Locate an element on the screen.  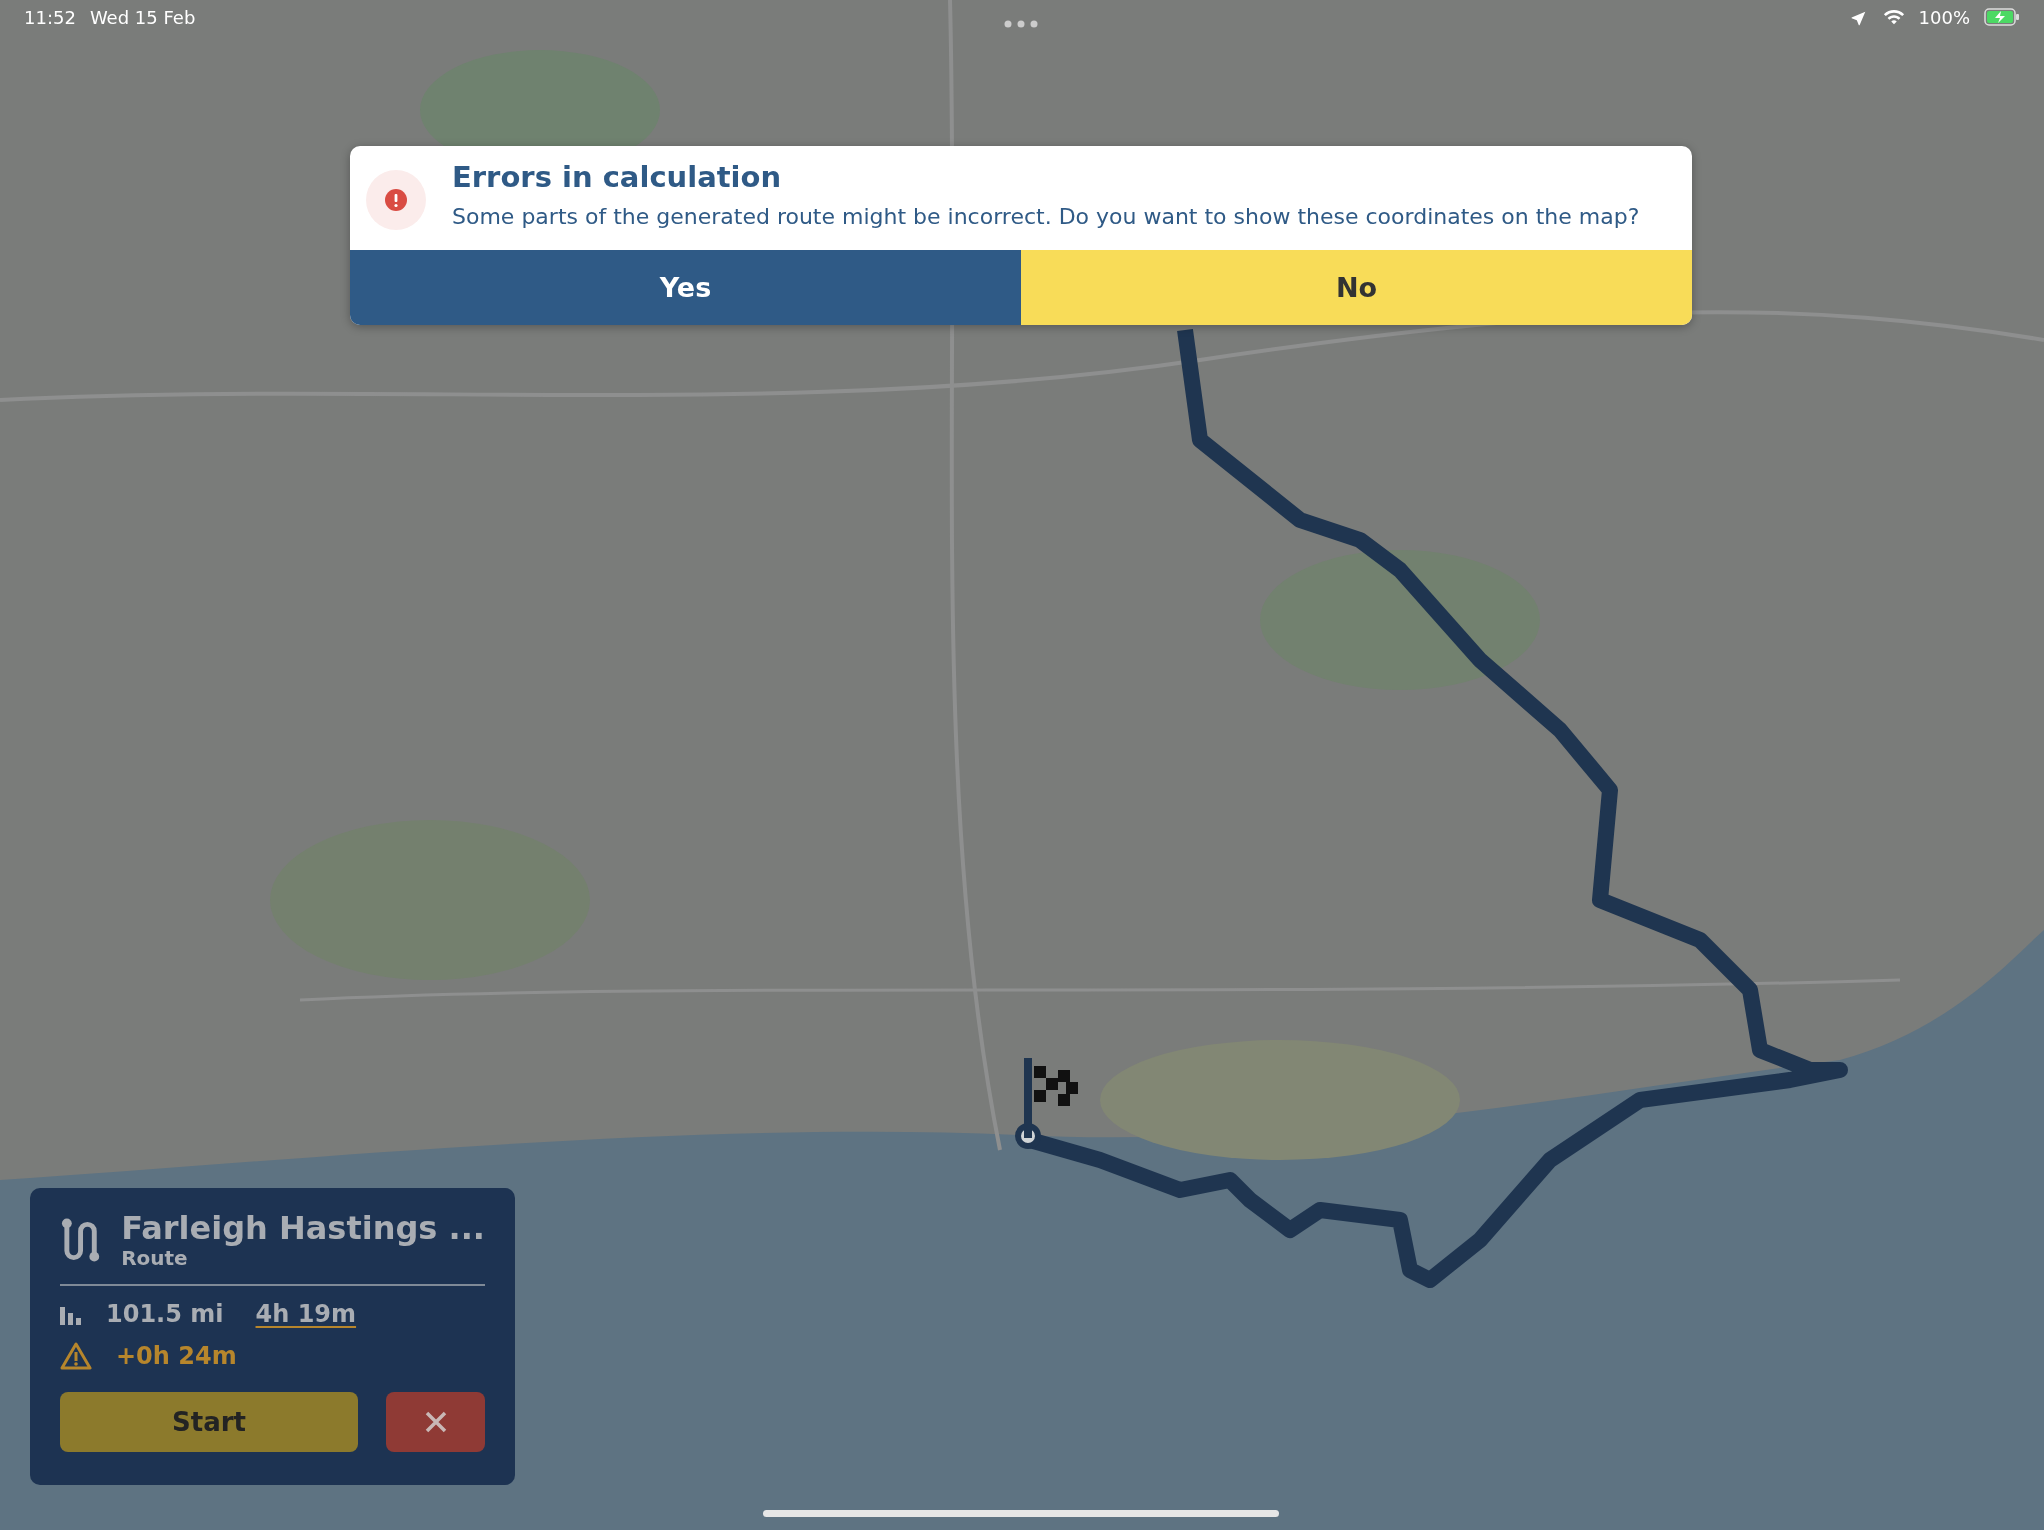
status-date: Wed 15 Feb is located at coordinates (142, 17).